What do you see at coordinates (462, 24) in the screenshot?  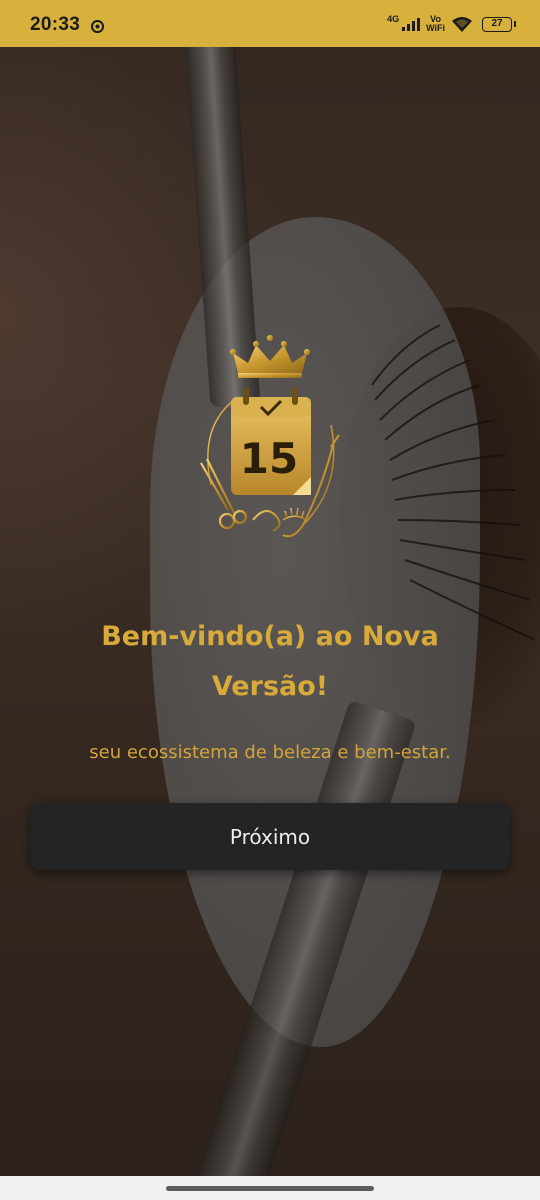 I see `wifi-icon` at bounding box center [462, 24].